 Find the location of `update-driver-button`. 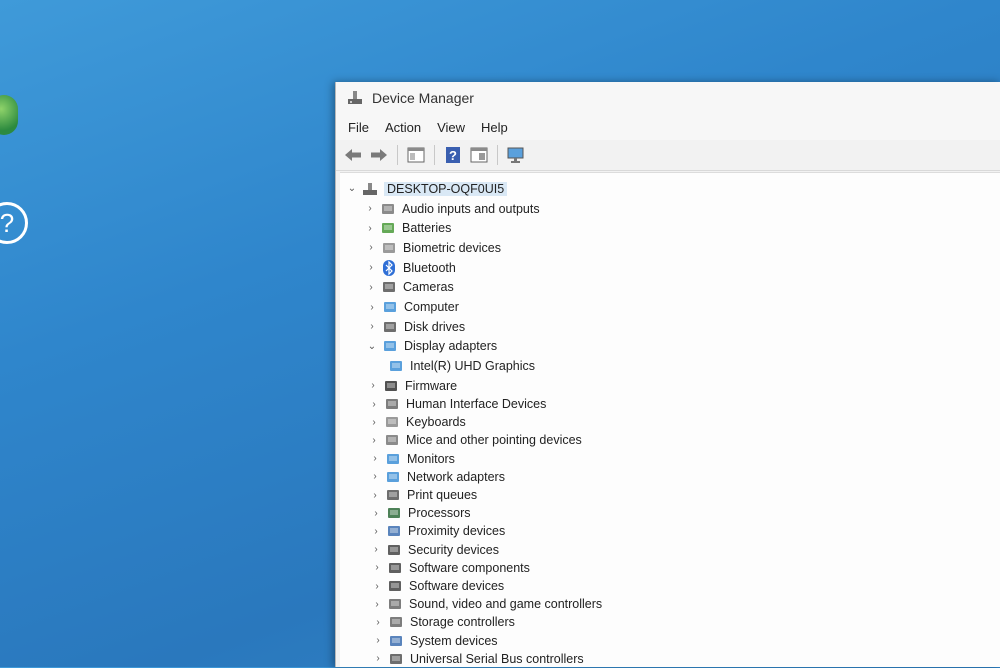

update-driver-button is located at coordinates (479, 155).